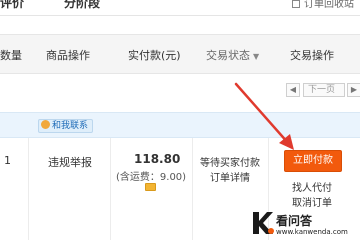  What do you see at coordinates (180, 90) in the screenshot?
I see `pagination: ◀ 下一页 ▶` at bounding box center [180, 90].